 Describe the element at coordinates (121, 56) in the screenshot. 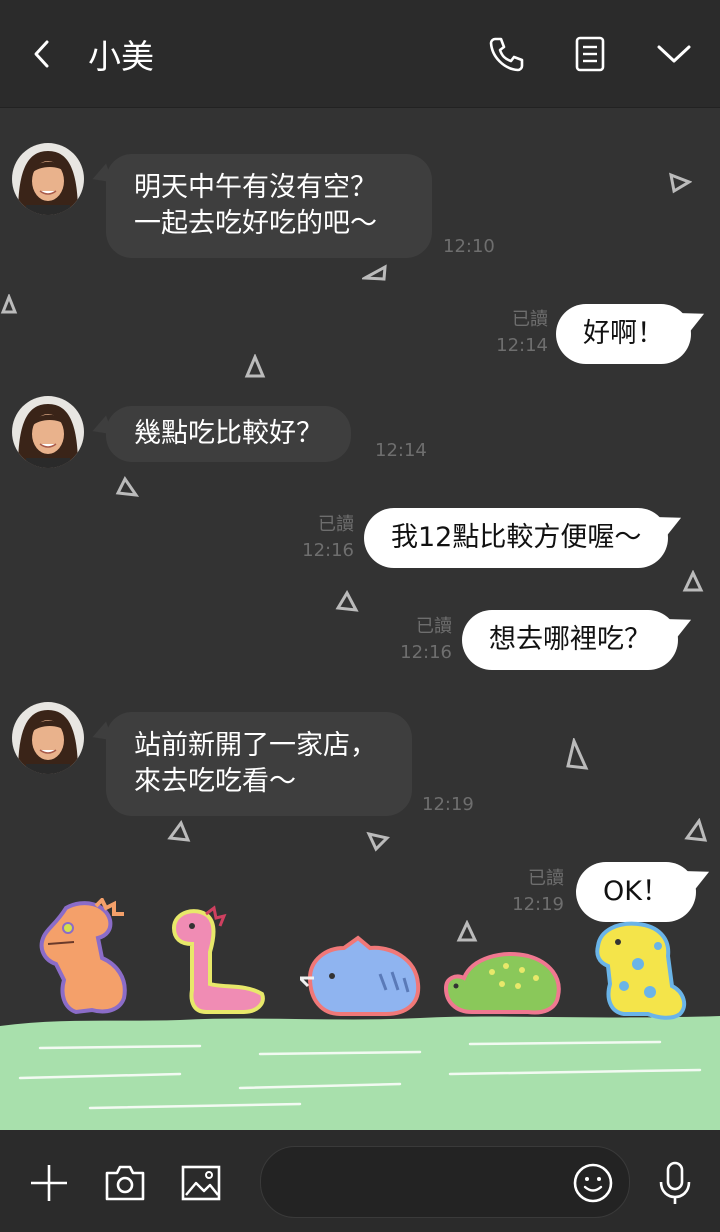

I see `chat-title: 小美` at that location.